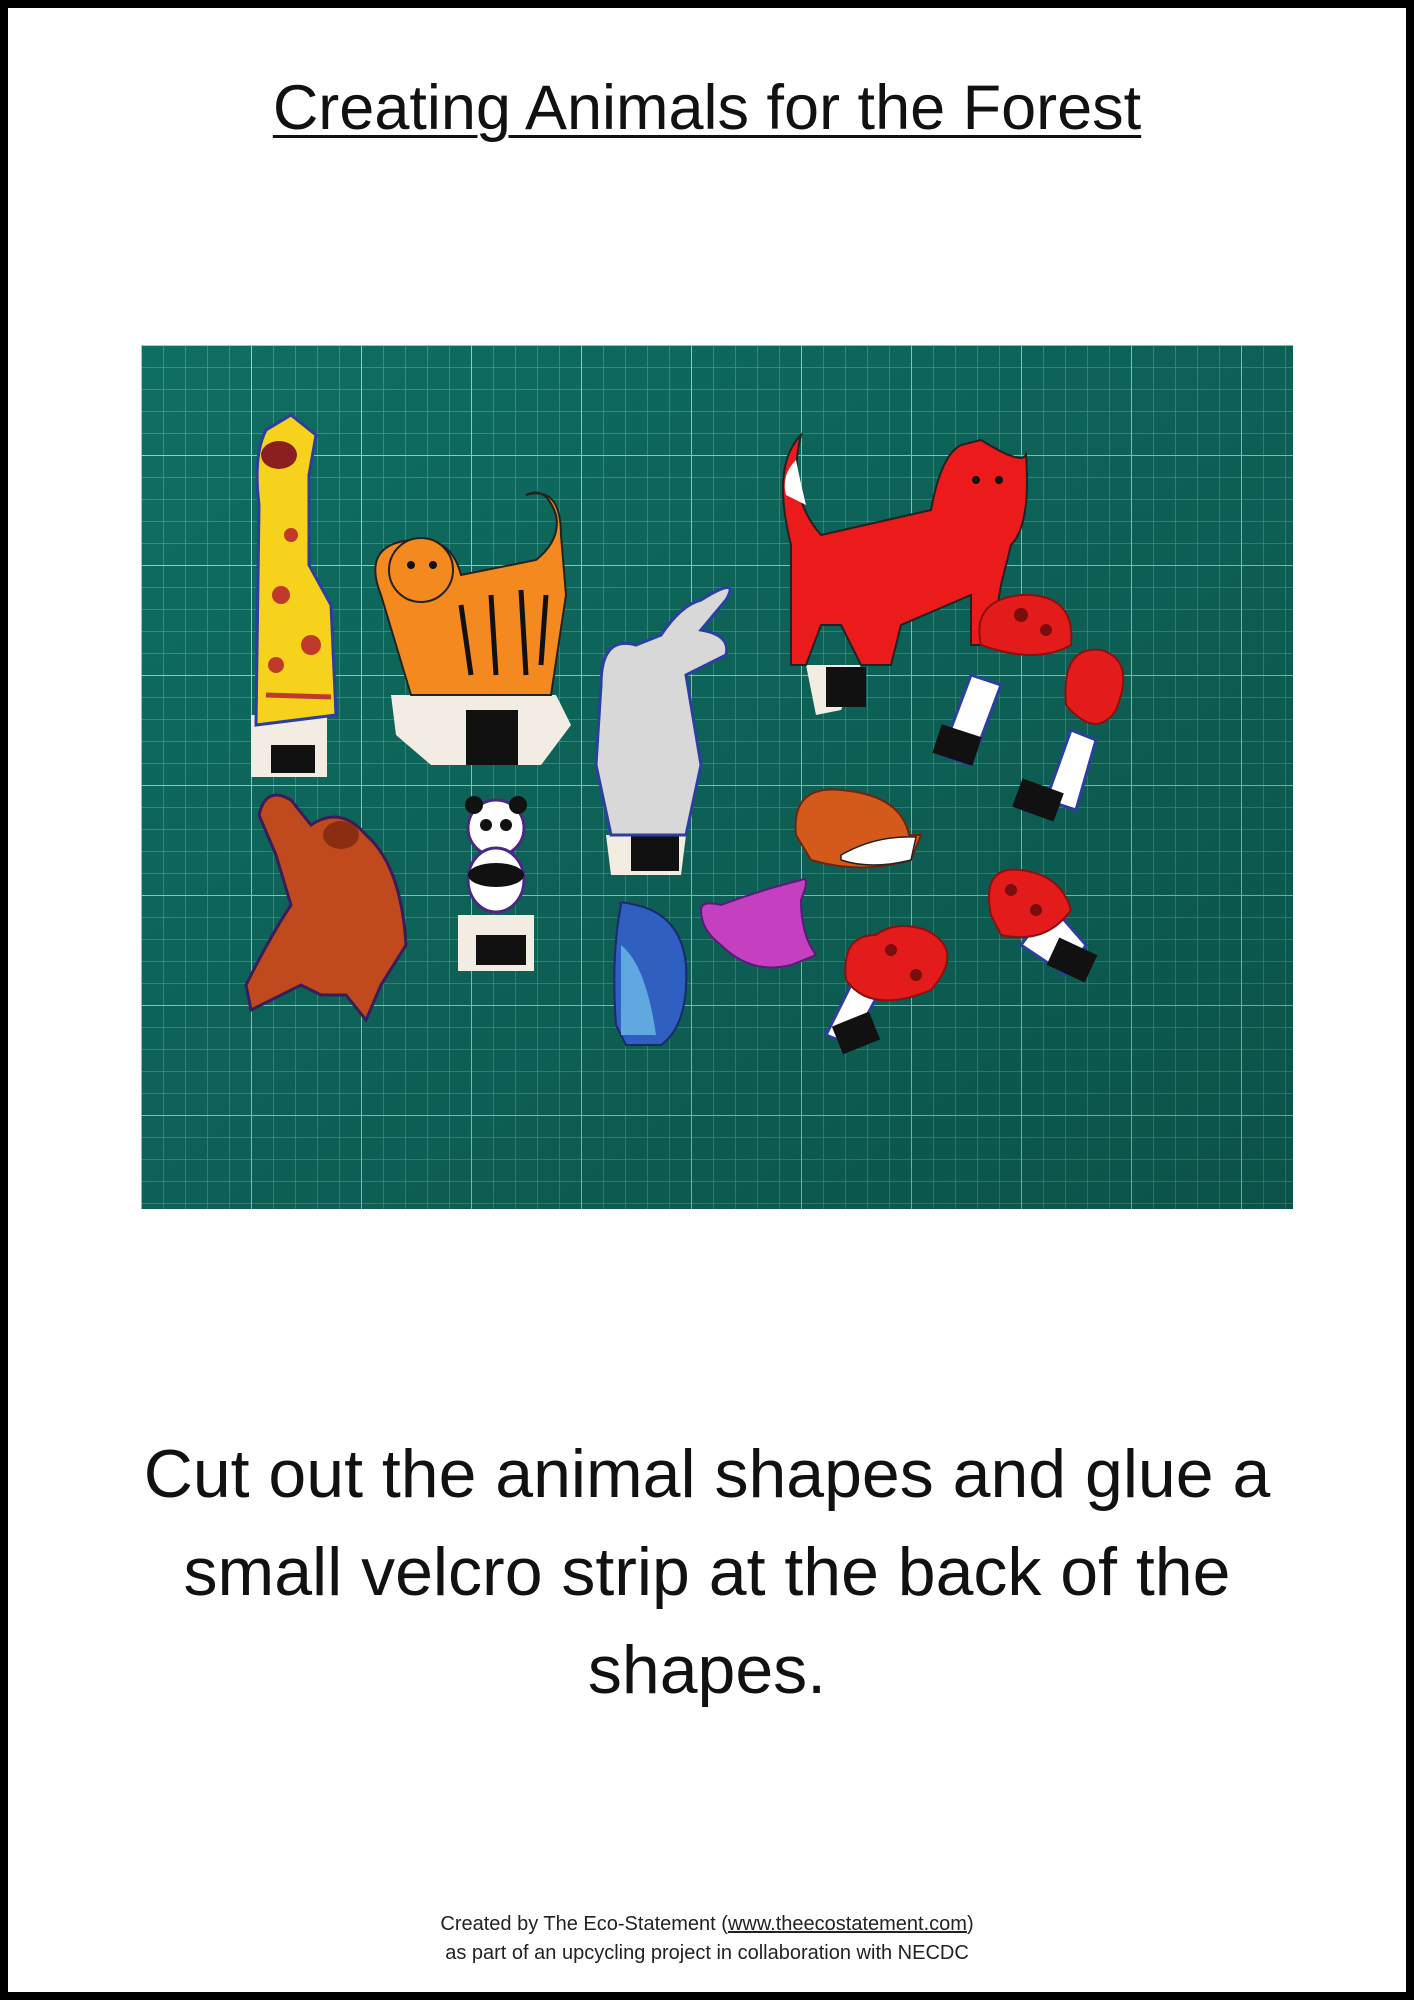 The width and height of the screenshot is (1414, 2000). I want to click on page-title: Creating Animals for the Forest, so click(707, 108).